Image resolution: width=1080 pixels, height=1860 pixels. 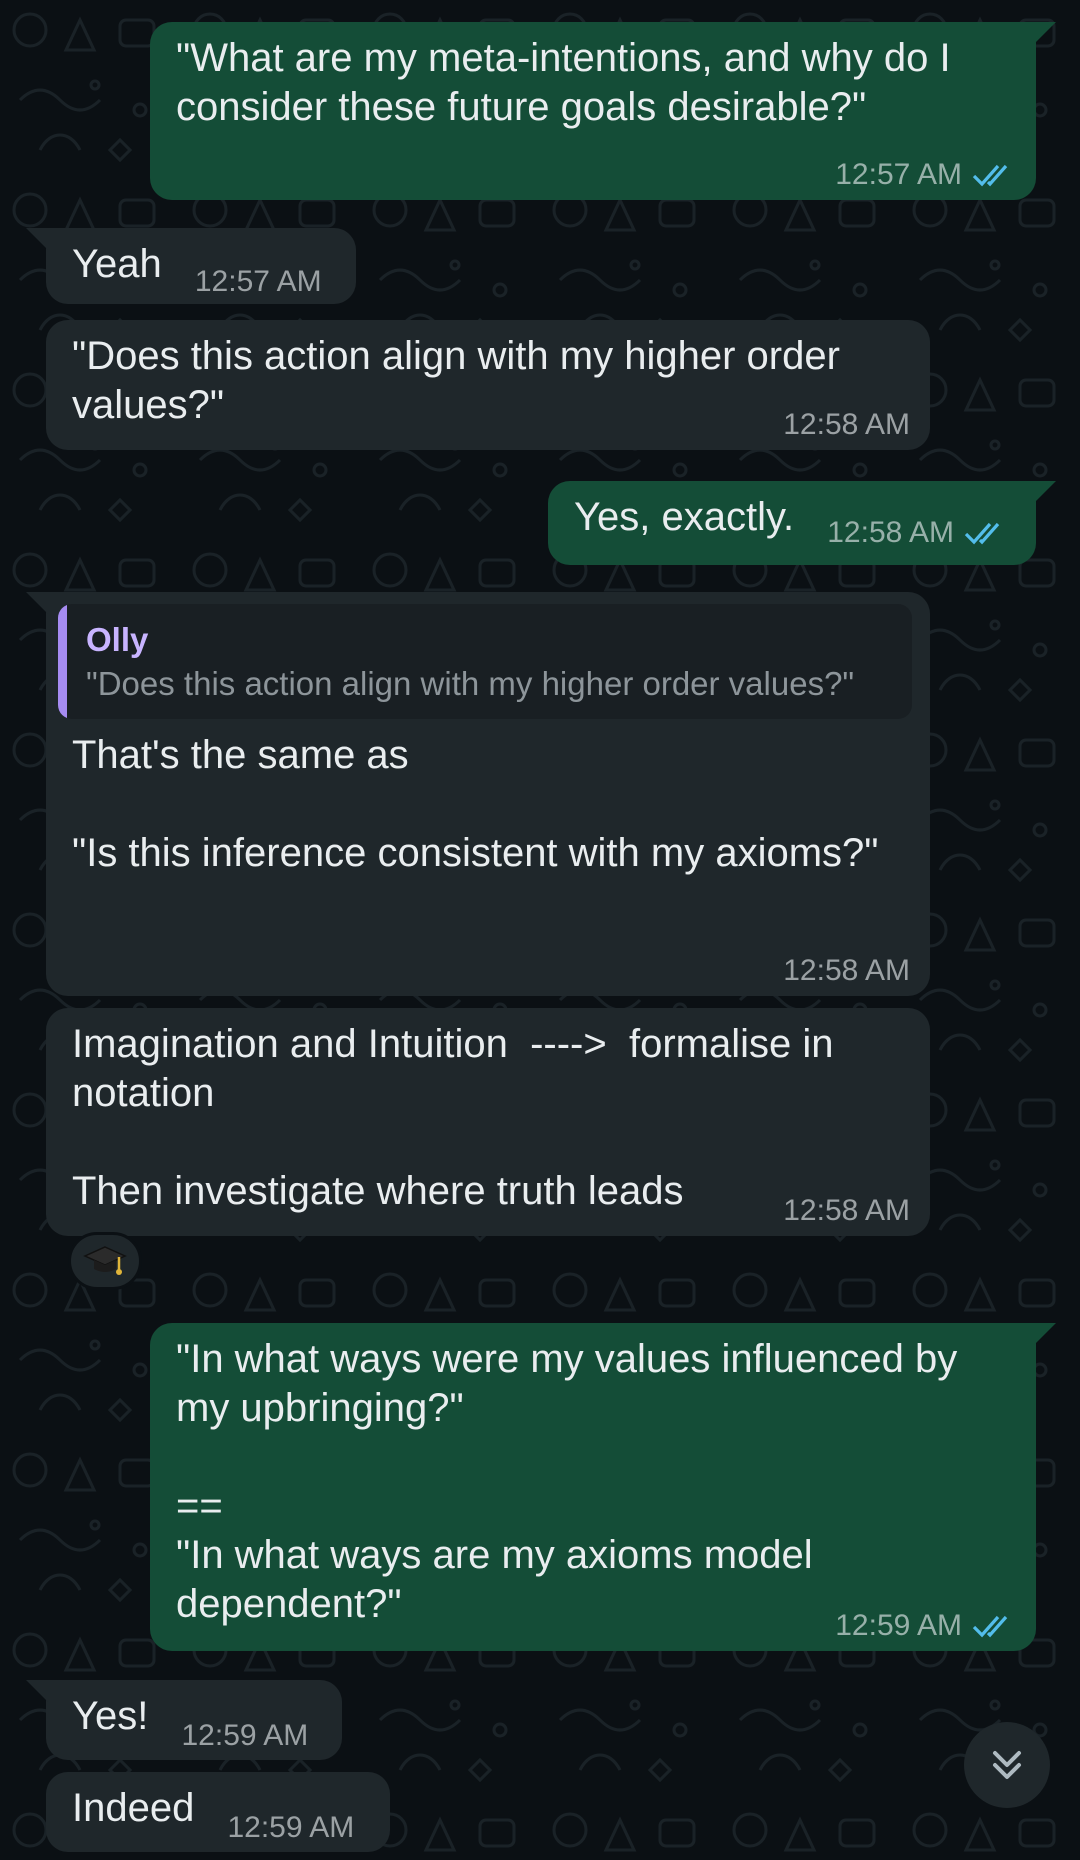 I want to click on message-text: Yes!, so click(x=110, y=1716).